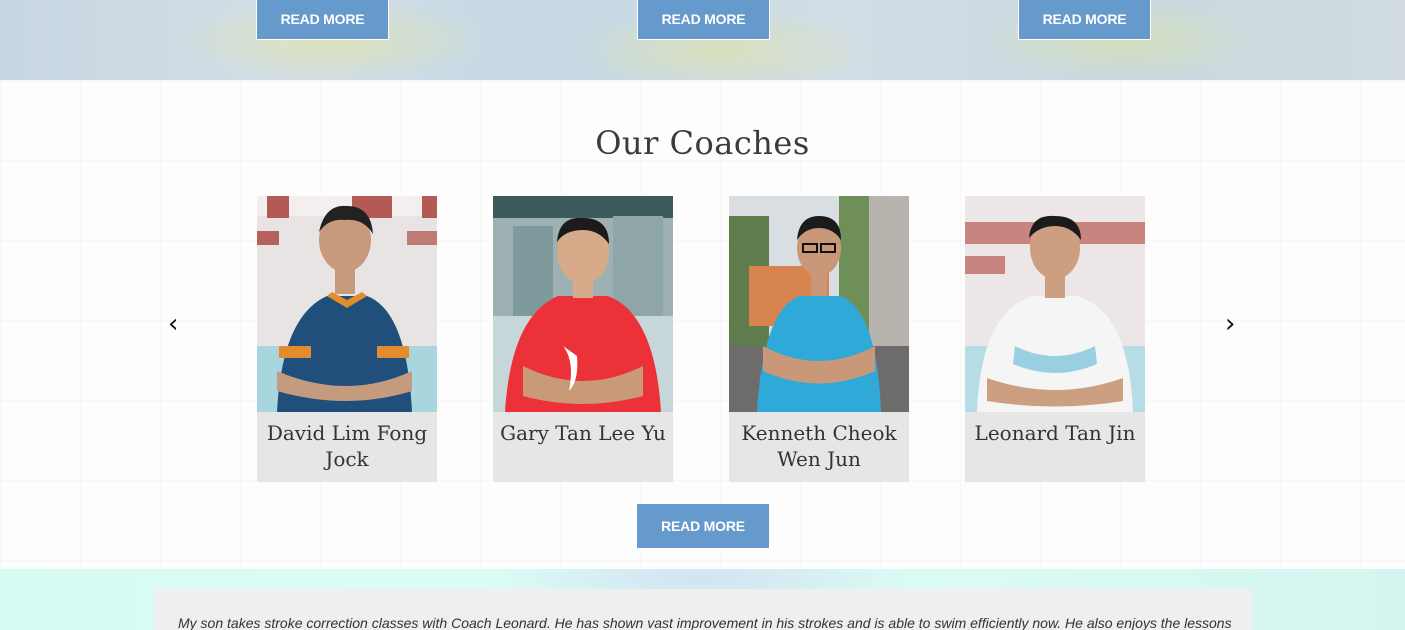  Describe the element at coordinates (347, 446) in the screenshot. I see `coach-name: David Lim Fong Jock` at that location.